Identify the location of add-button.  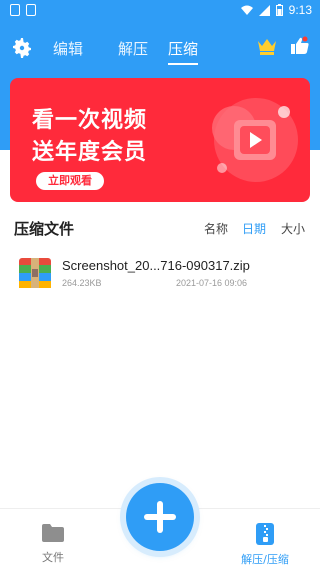
(160, 517).